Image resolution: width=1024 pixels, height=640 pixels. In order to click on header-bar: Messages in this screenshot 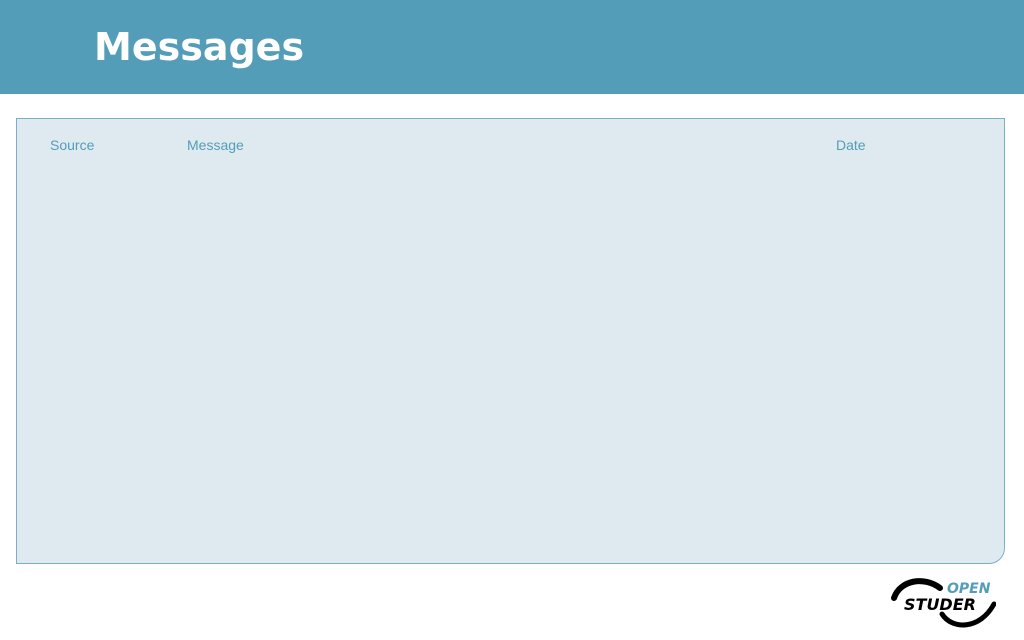, I will do `click(512, 47)`.